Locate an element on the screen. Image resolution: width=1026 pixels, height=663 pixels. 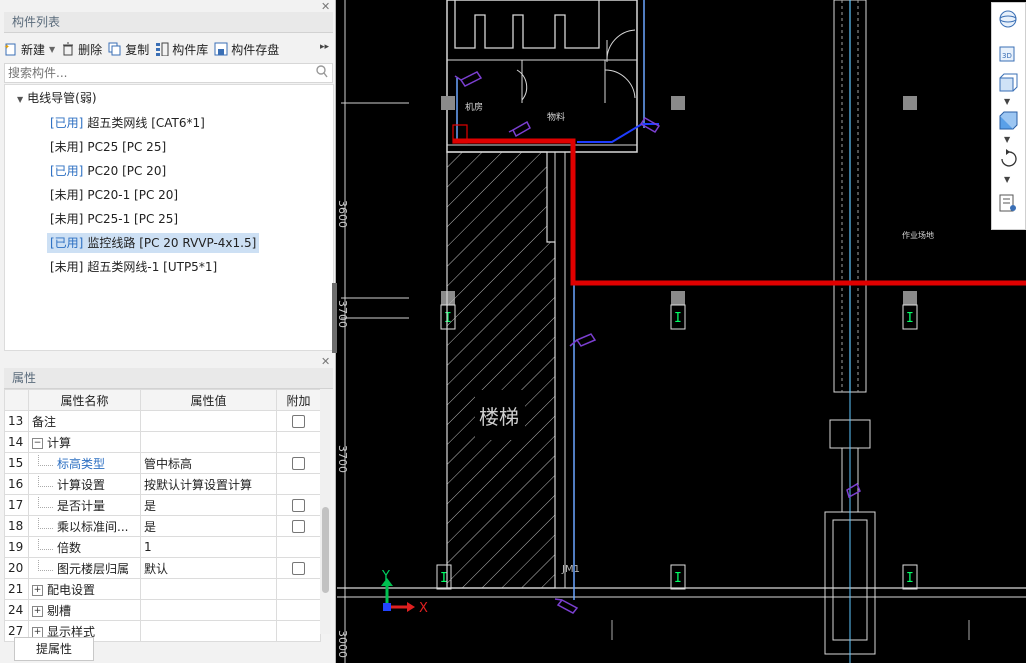
extract-properties-button: 提属性 is located at coordinates (54, 649).